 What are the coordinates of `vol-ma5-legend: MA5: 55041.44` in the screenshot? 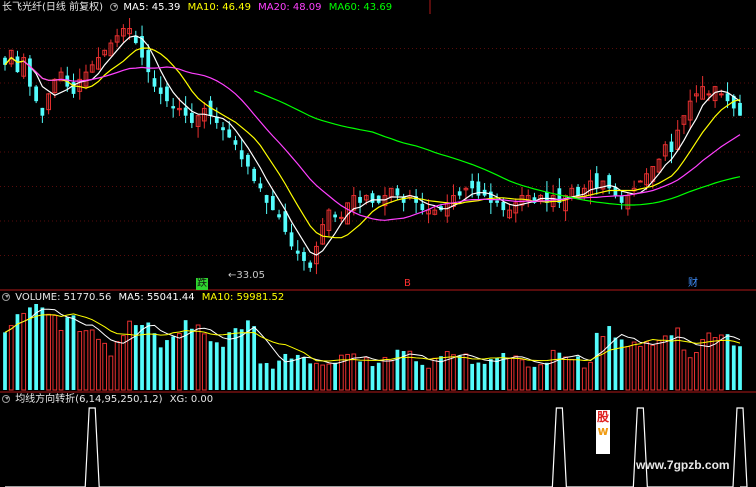 It's located at (156, 297).